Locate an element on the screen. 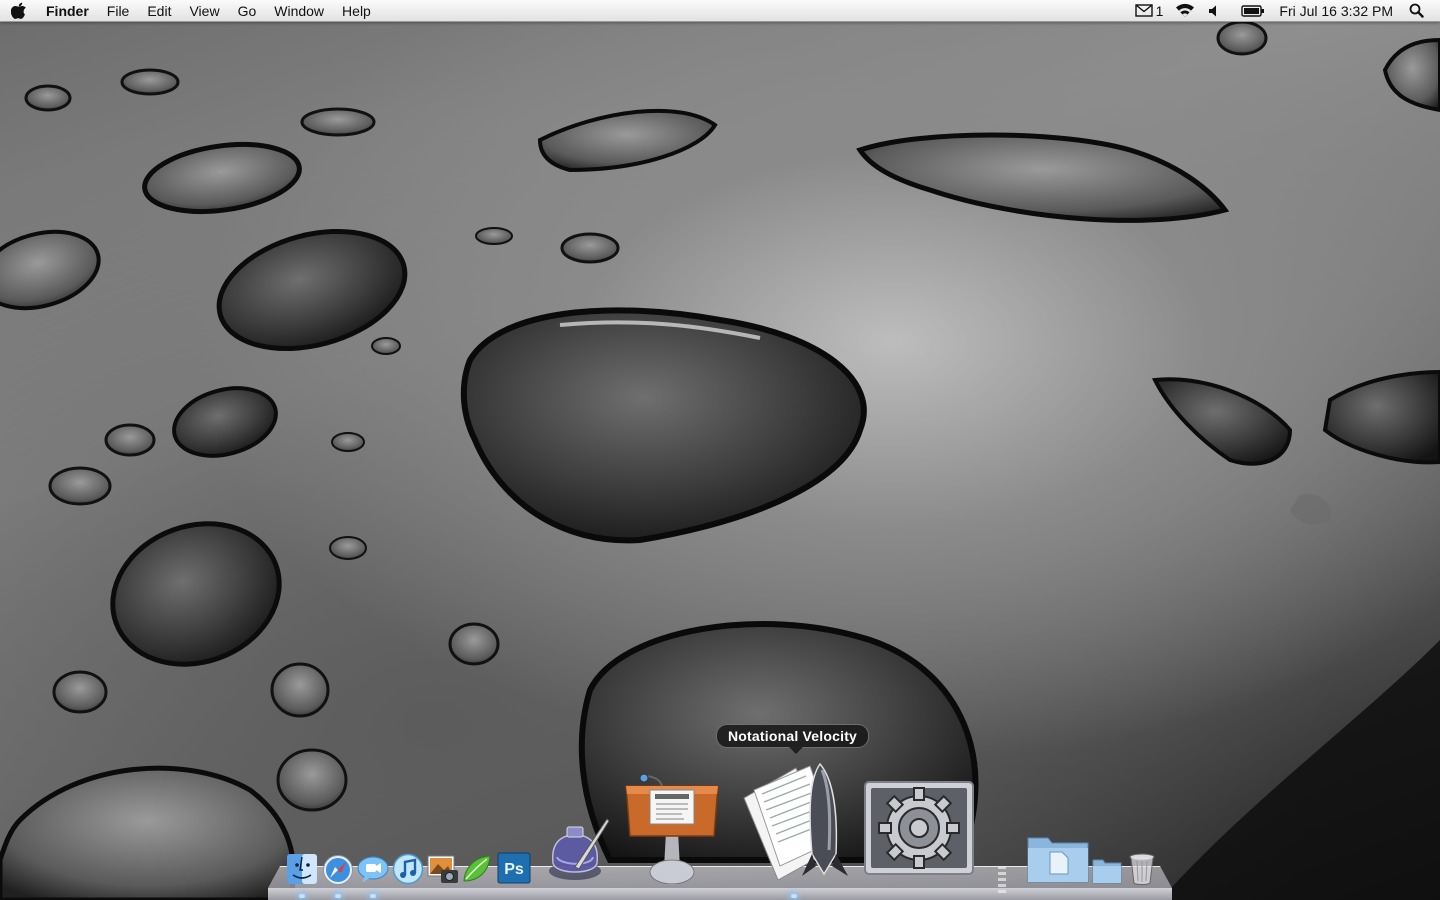 The width and height of the screenshot is (1440, 900). dock-folder-icon is located at coordinates (1058, 858).